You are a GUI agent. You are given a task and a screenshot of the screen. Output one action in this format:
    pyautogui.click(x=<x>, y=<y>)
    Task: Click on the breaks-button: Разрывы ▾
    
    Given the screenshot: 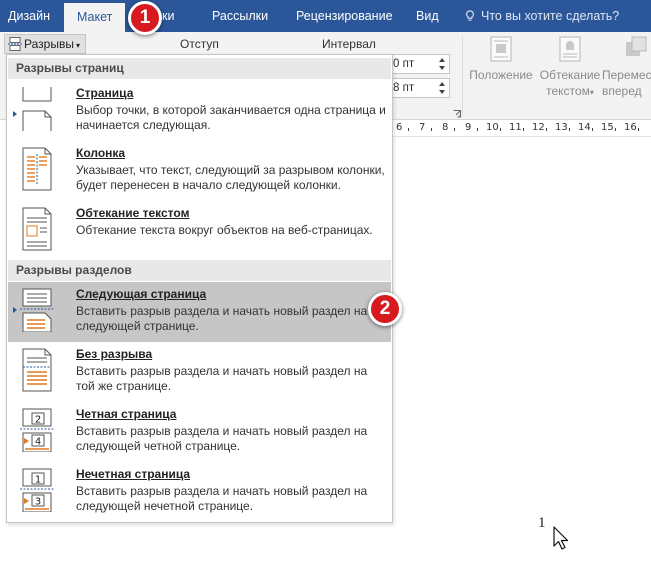 What is the action you would take?
    pyautogui.click(x=45, y=44)
    